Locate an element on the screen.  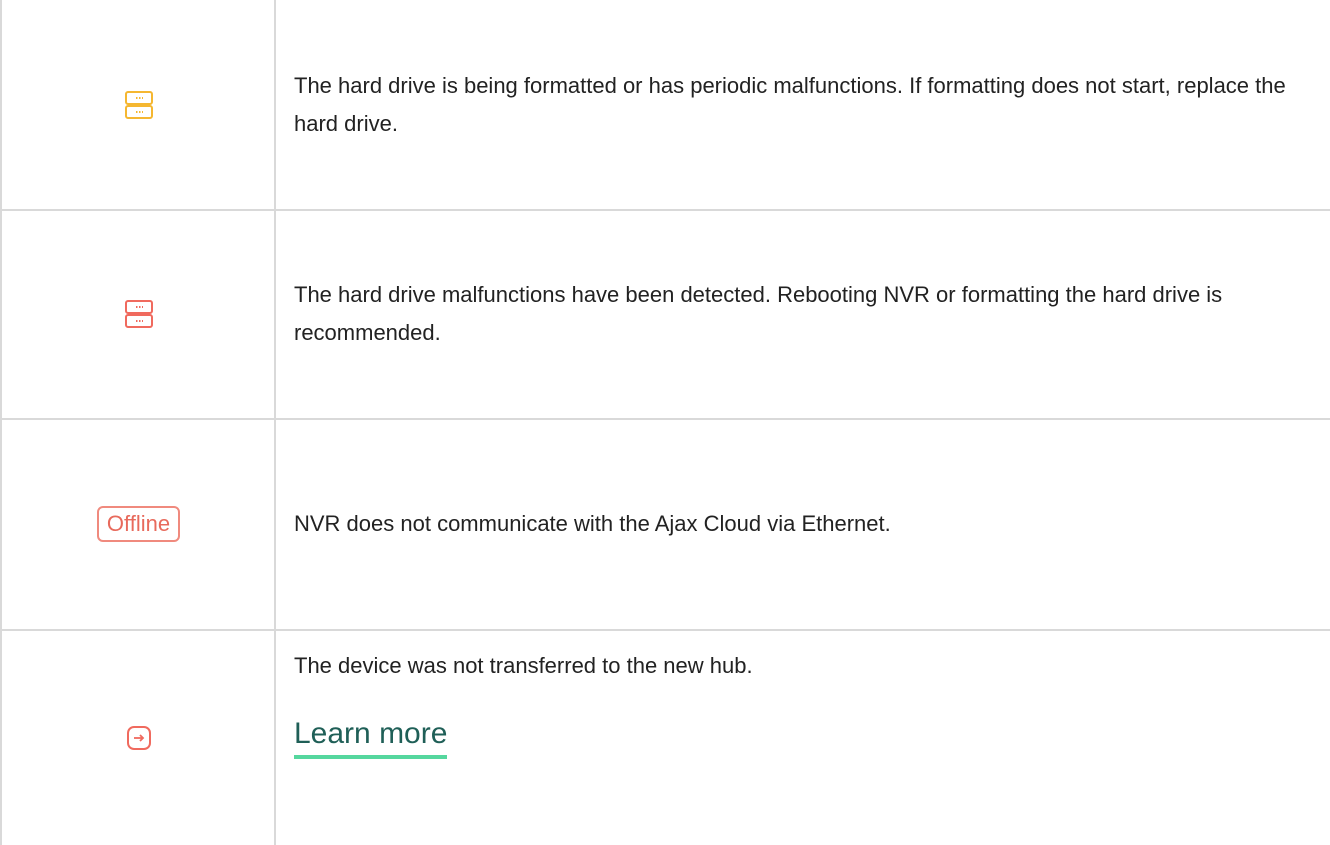
learn-more-link: Learn more is located at coordinates (371, 737).